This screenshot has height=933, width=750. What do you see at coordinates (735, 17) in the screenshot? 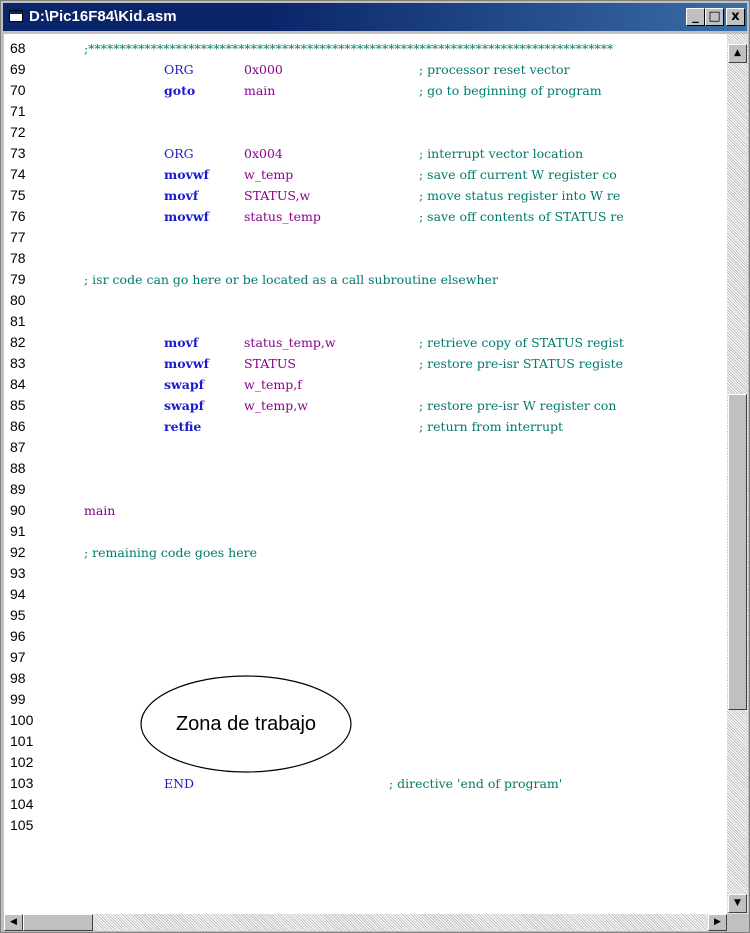
I see `close-button: x` at bounding box center [735, 17].